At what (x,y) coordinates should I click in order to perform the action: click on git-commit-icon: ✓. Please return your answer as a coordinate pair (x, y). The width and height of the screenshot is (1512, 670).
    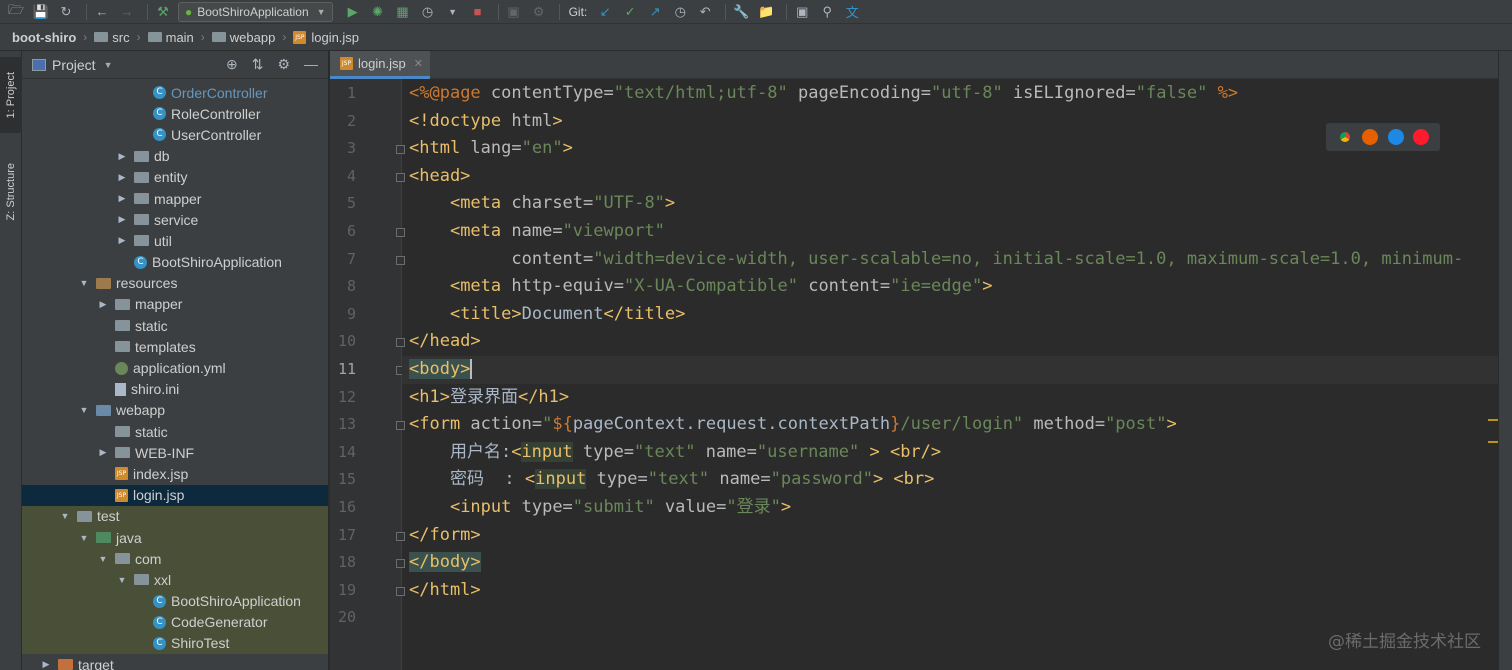
    Looking at the image, I should click on (630, 12).